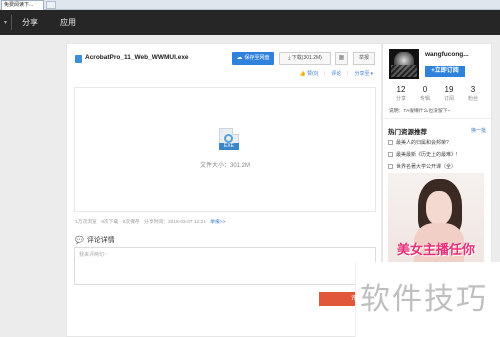 This screenshot has height=337, width=500. I want to click on comment-input: 我来评两句~, so click(225, 266).